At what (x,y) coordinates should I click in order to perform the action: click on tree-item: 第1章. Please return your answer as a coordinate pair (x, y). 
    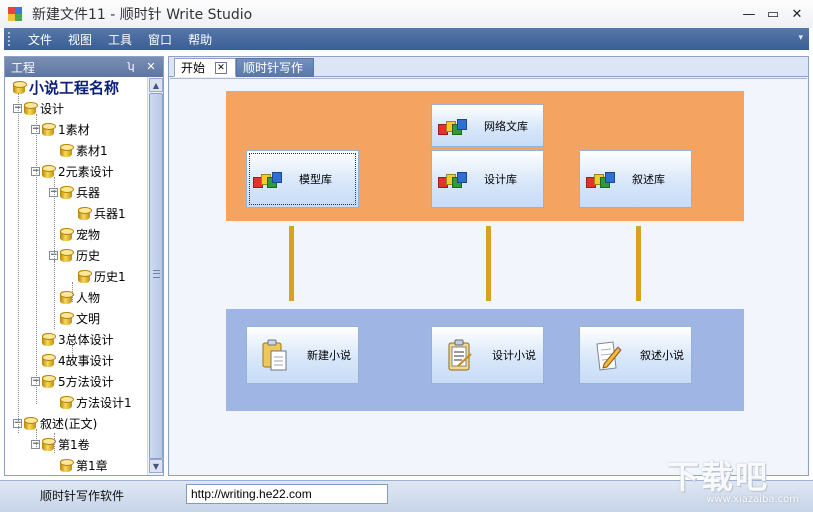
    Looking at the image, I should click on (78, 465).